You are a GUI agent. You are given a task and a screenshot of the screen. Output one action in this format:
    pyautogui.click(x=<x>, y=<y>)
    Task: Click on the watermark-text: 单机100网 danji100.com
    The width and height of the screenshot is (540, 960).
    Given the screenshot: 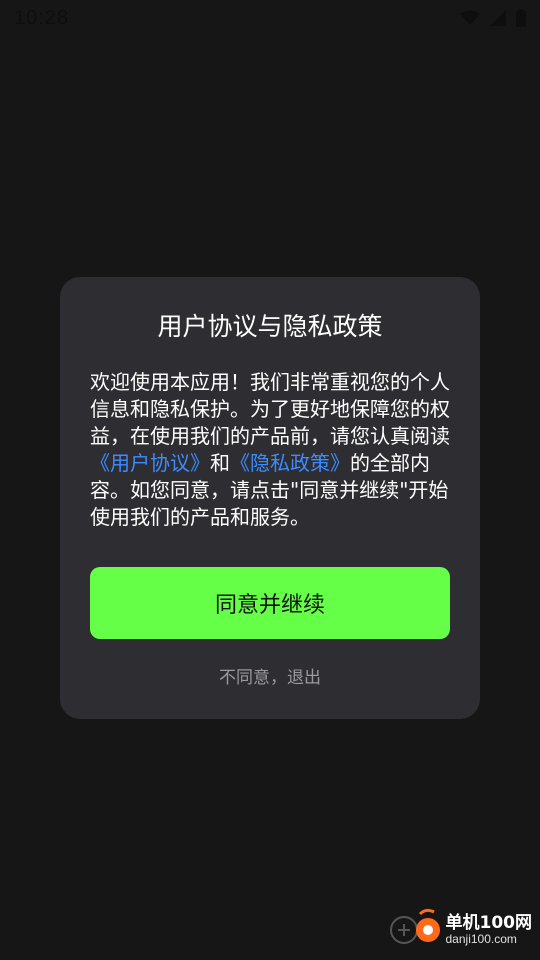 What is the action you would take?
    pyautogui.click(x=489, y=930)
    